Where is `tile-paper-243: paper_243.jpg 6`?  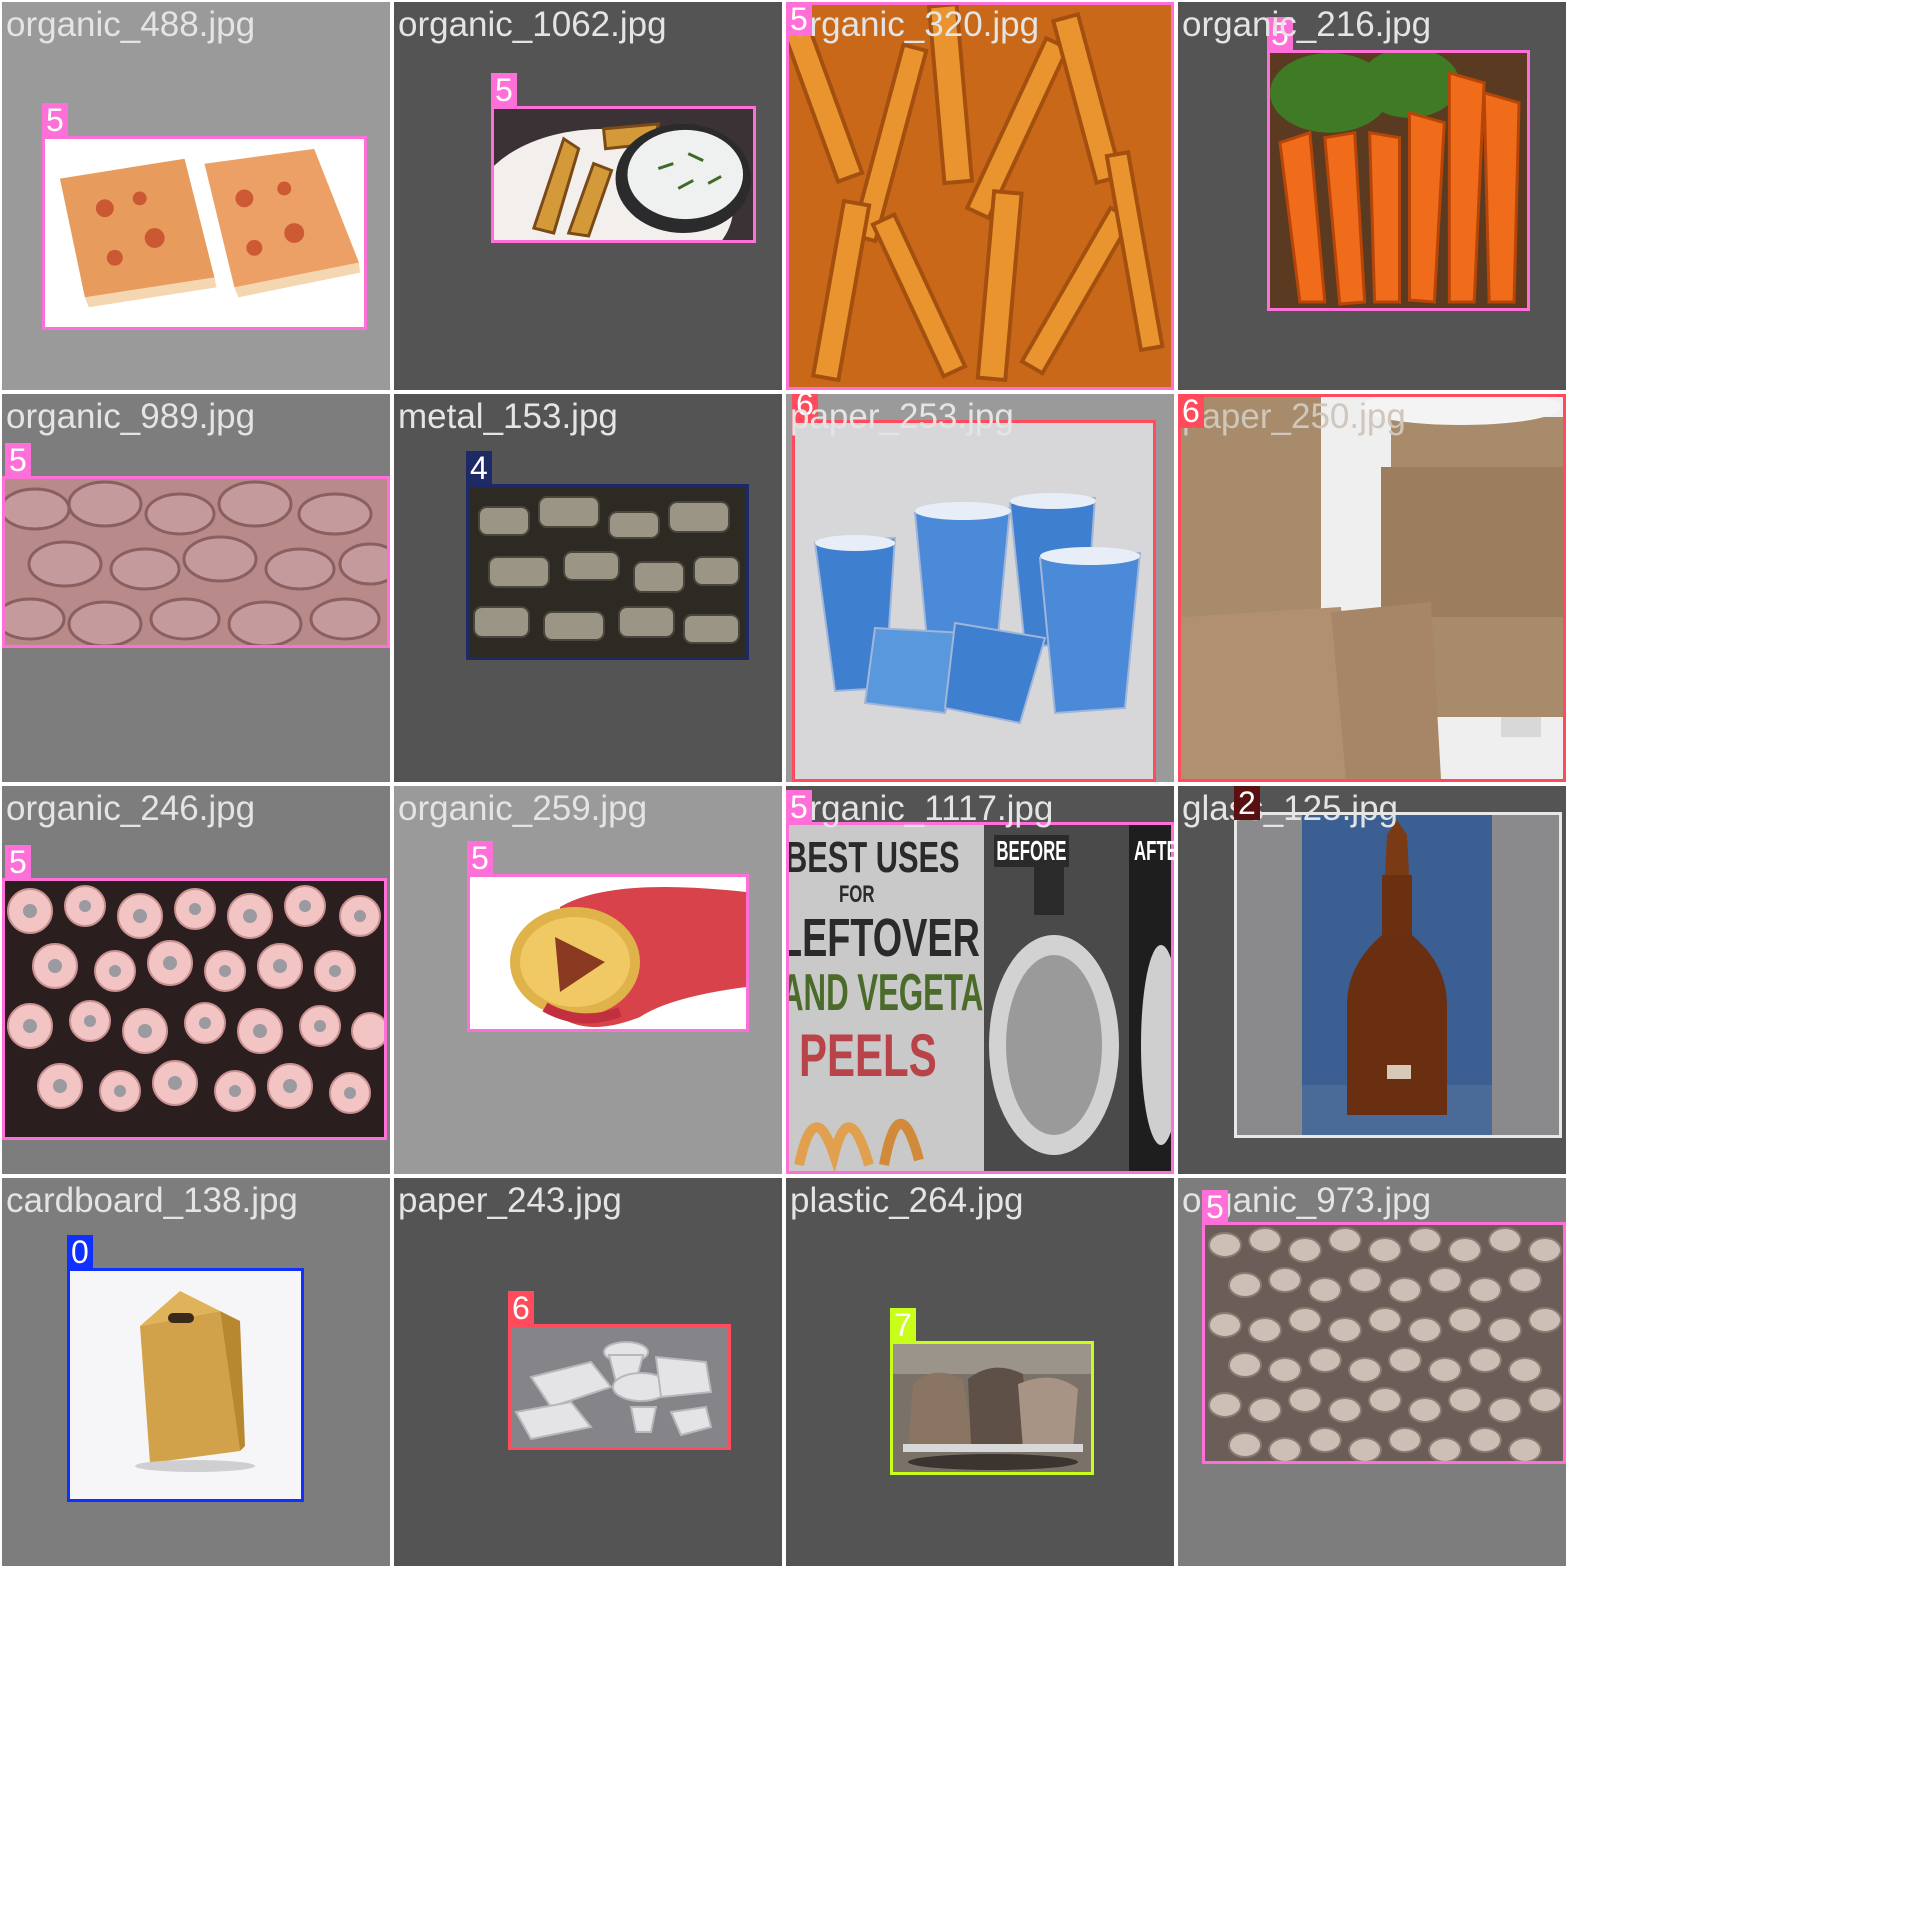
tile-paper-243: paper_243.jpg 6 is located at coordinates (588, 1372).